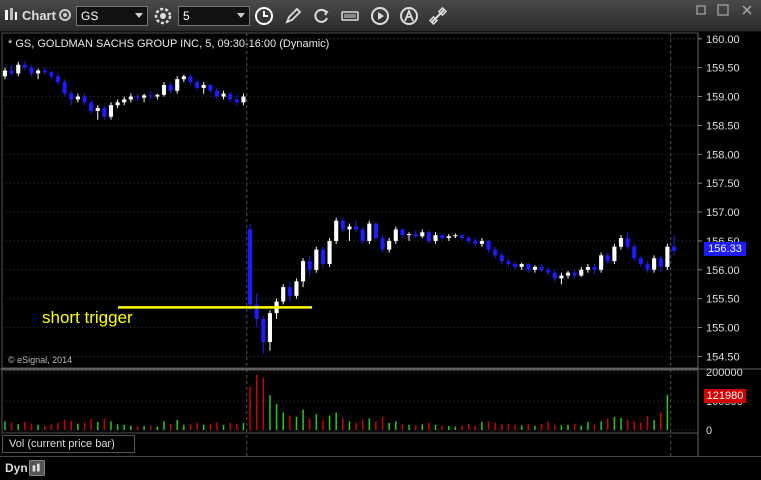  Describe the element at coordinates (37, 468) in the screenshot. I see `dynamic-scale-button` at that location.